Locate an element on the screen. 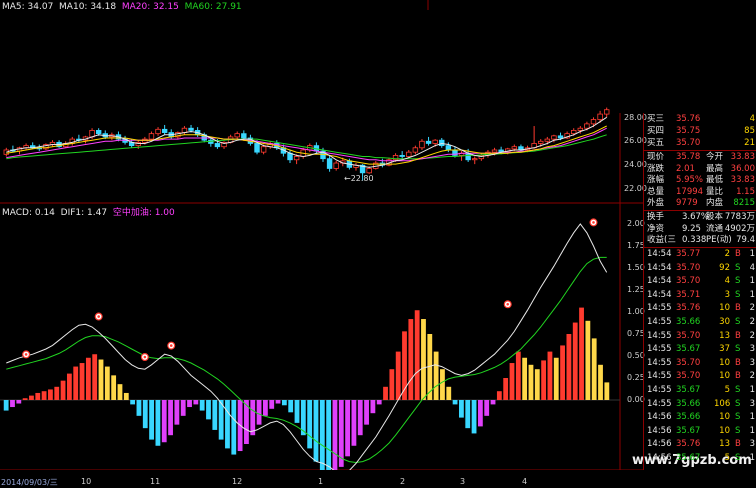  stat-value: 9779 is located at coordinates (687, 203).